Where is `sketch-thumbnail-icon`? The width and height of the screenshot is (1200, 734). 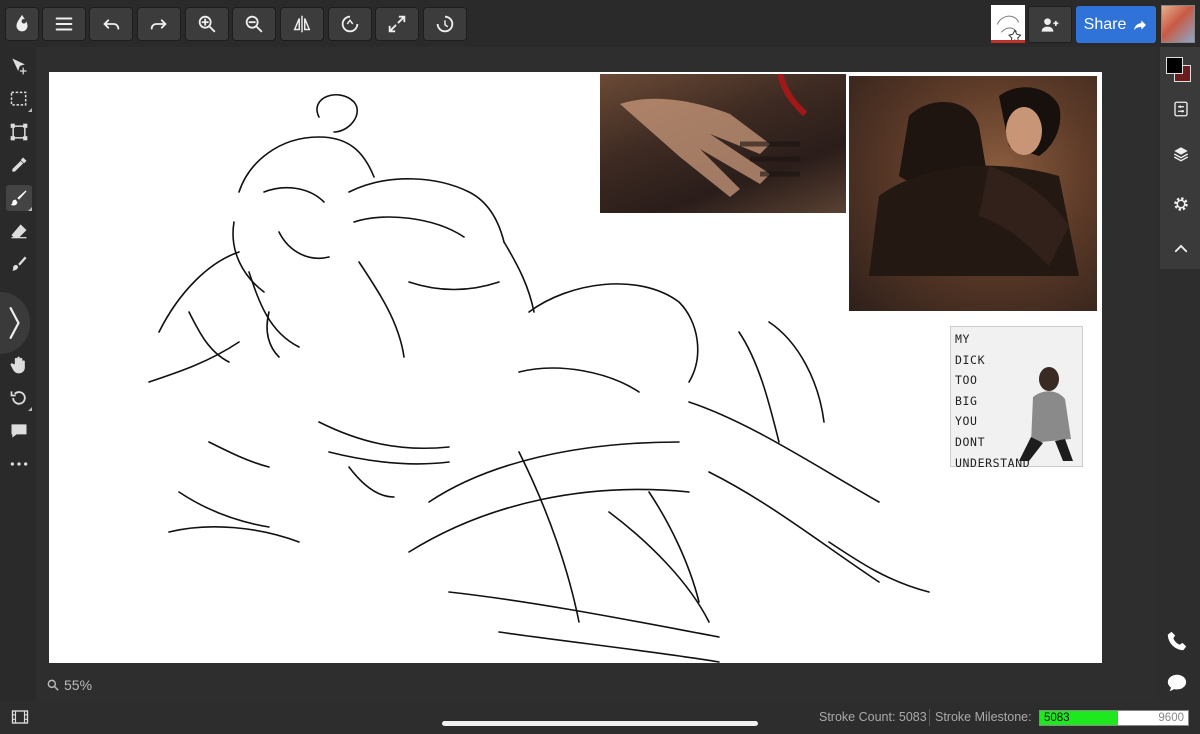
sketch-thumbnail-icon is located at coordinates (1009, 29).